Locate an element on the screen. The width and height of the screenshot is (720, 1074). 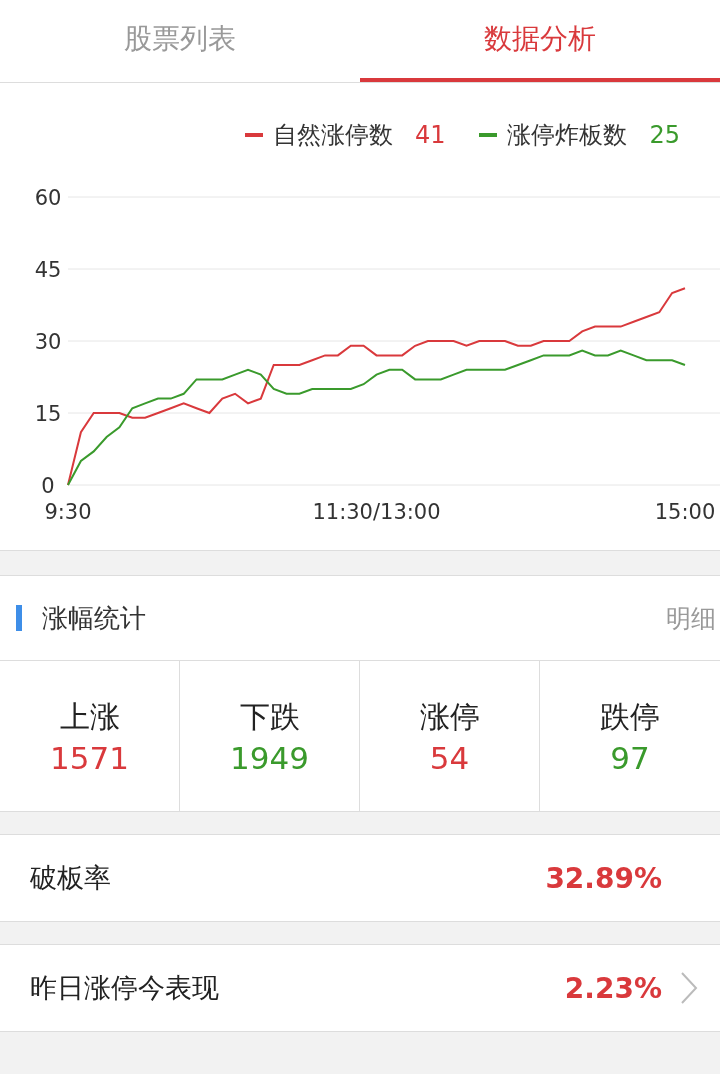
row-label: 昨日涨停今表现 is located at coordinates (125, 988).